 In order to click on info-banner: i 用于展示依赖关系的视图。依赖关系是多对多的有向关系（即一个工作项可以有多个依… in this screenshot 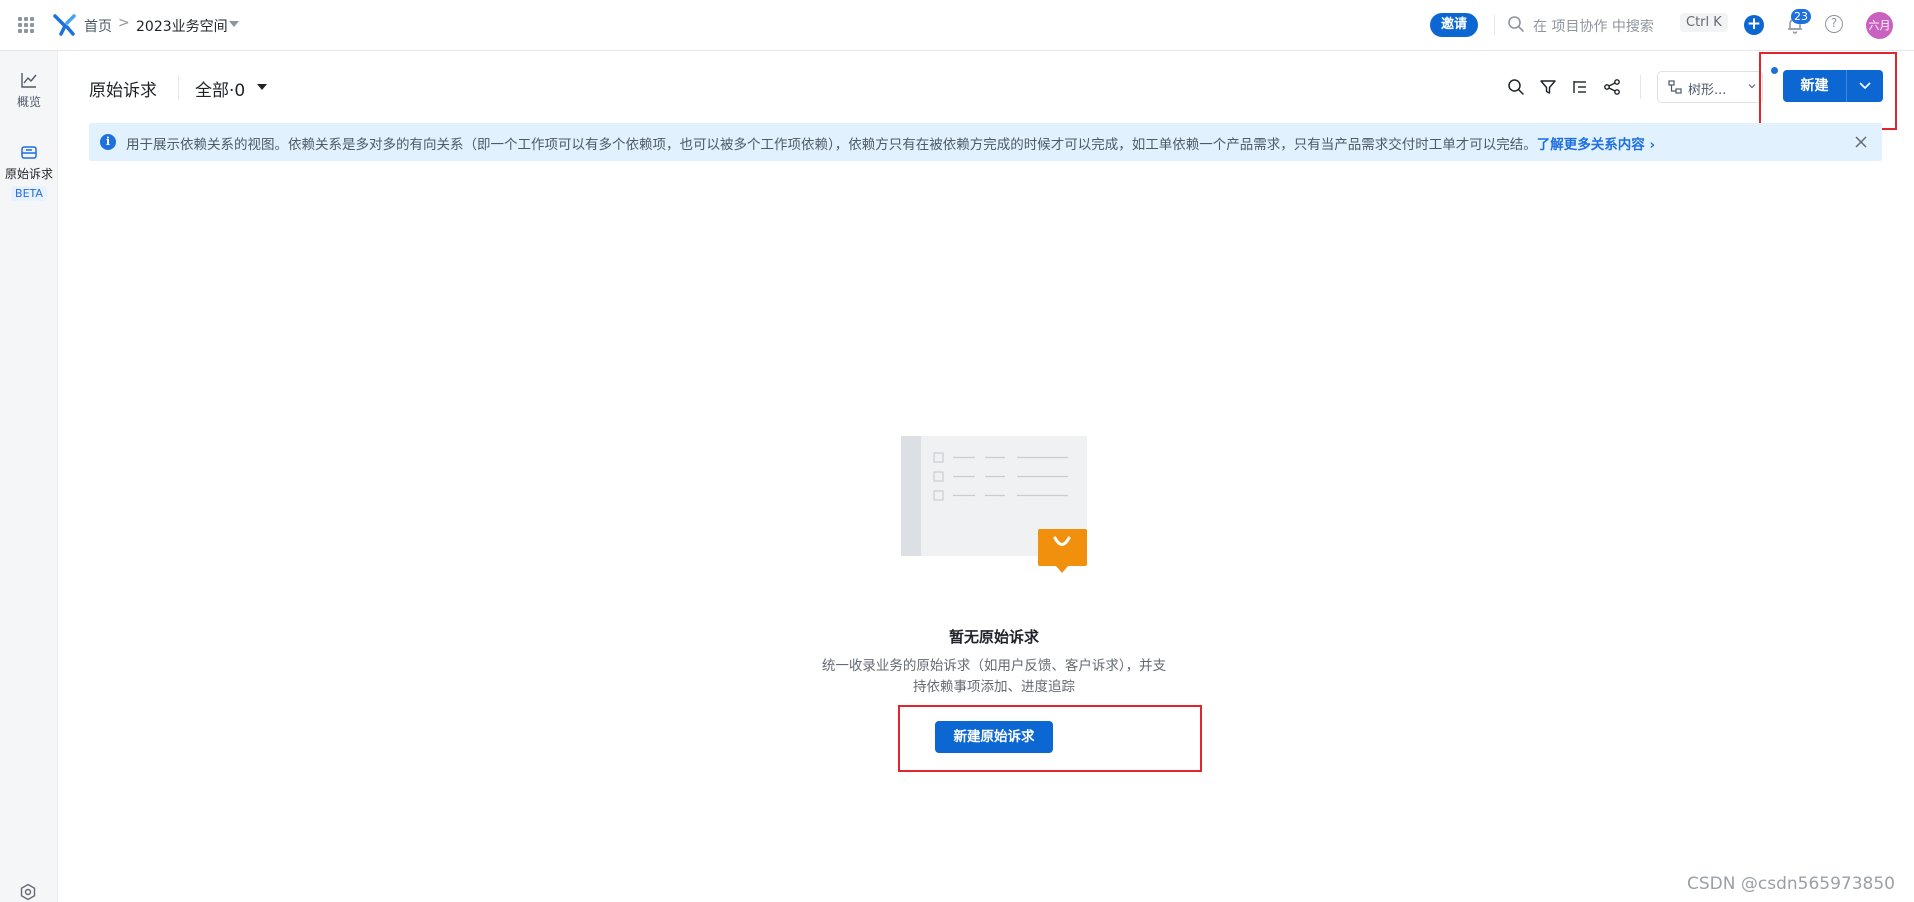, I will do `click(985, 142)`.